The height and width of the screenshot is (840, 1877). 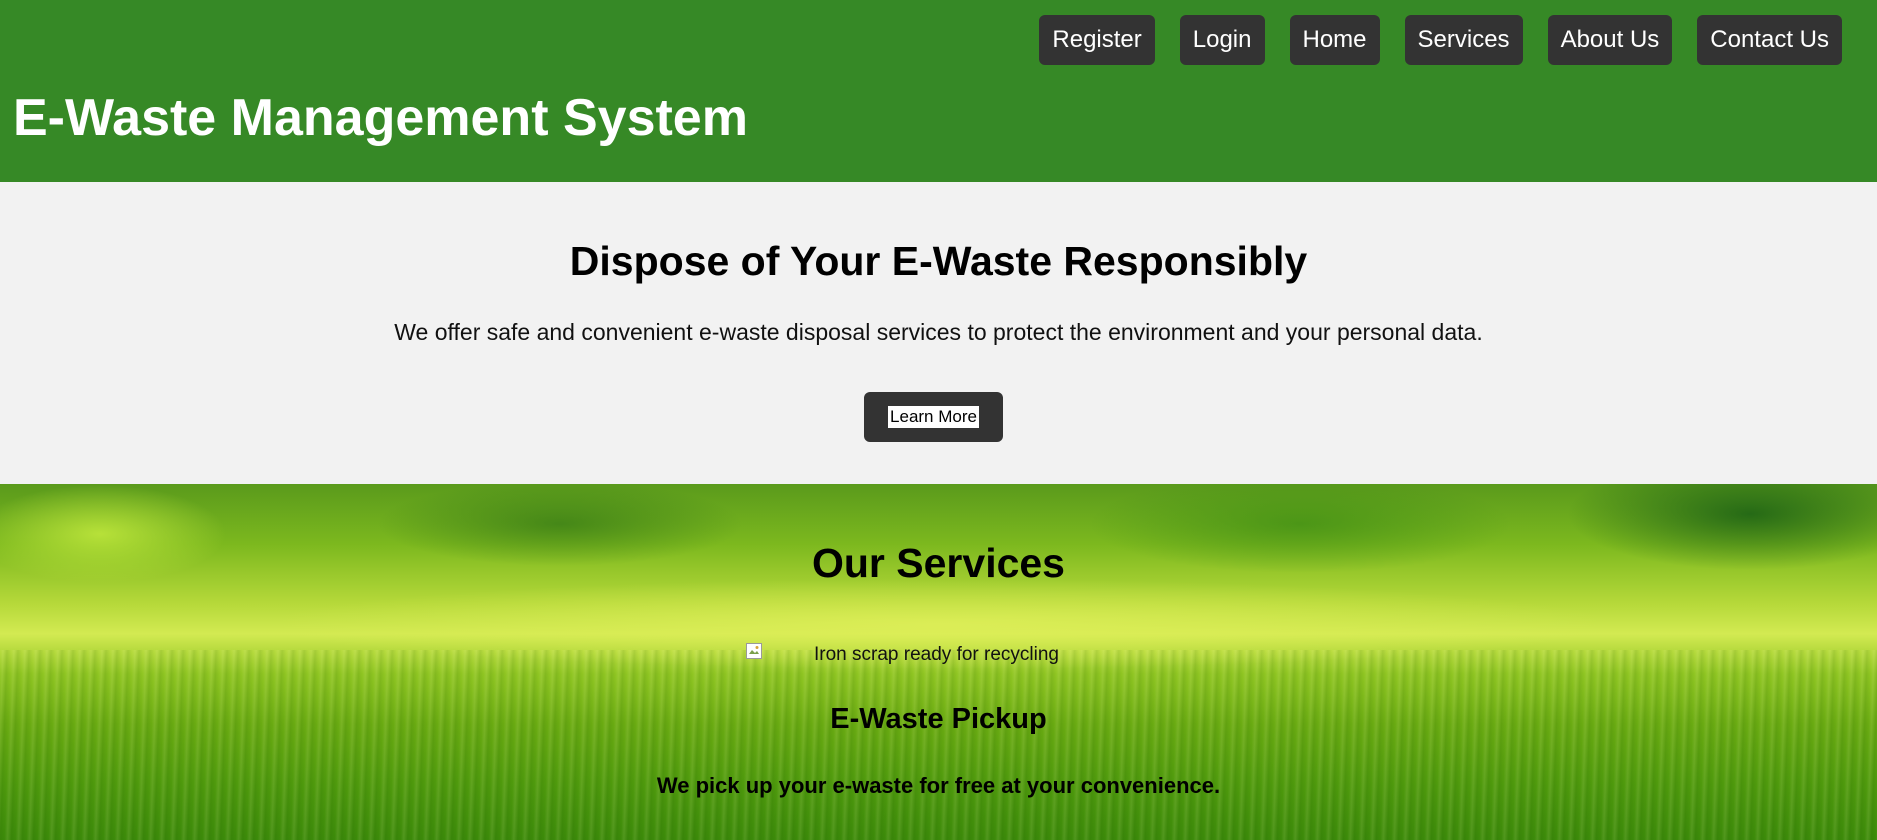 I want to click on learn-more-button: Learn More, so click(x=933, y=417).